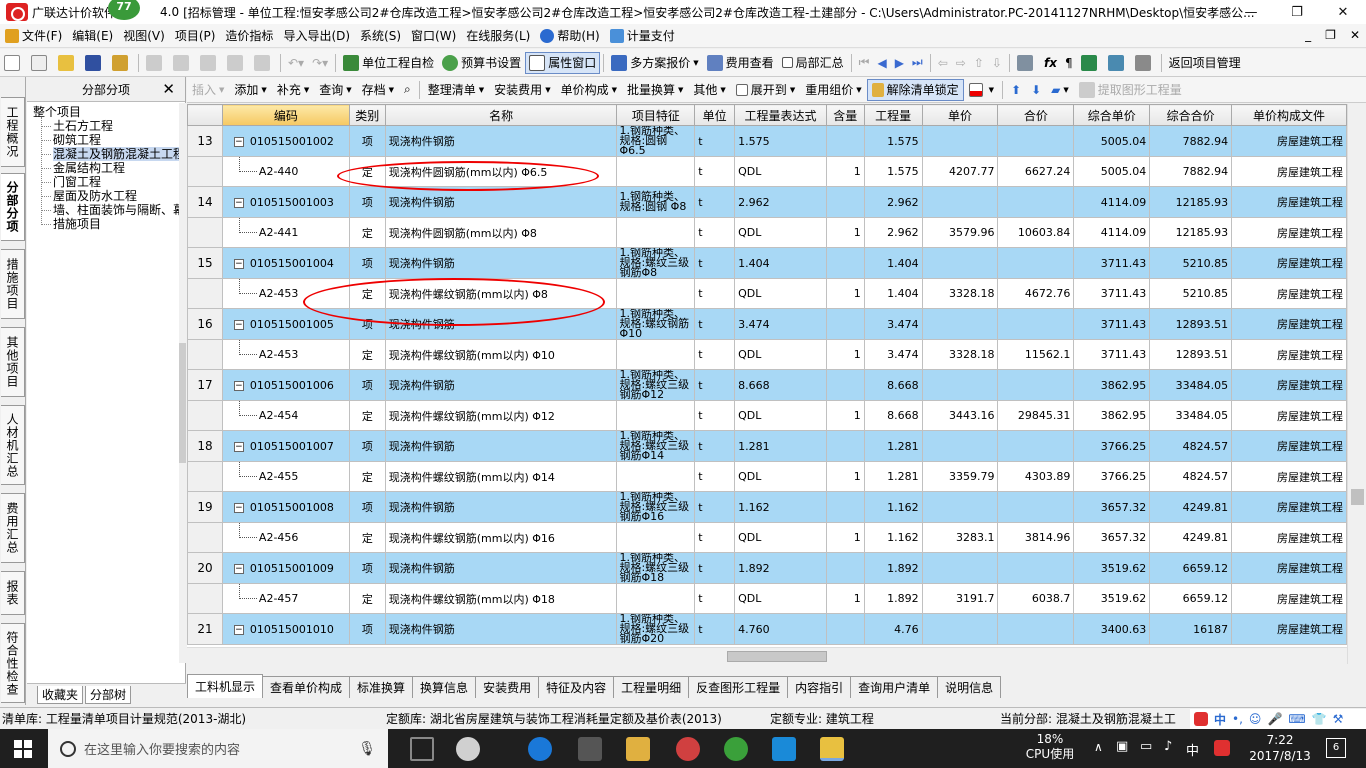  Describe the element at coordinates (1357, 497) in the screenshot. I see `table-vscroll-thumb` at that location.